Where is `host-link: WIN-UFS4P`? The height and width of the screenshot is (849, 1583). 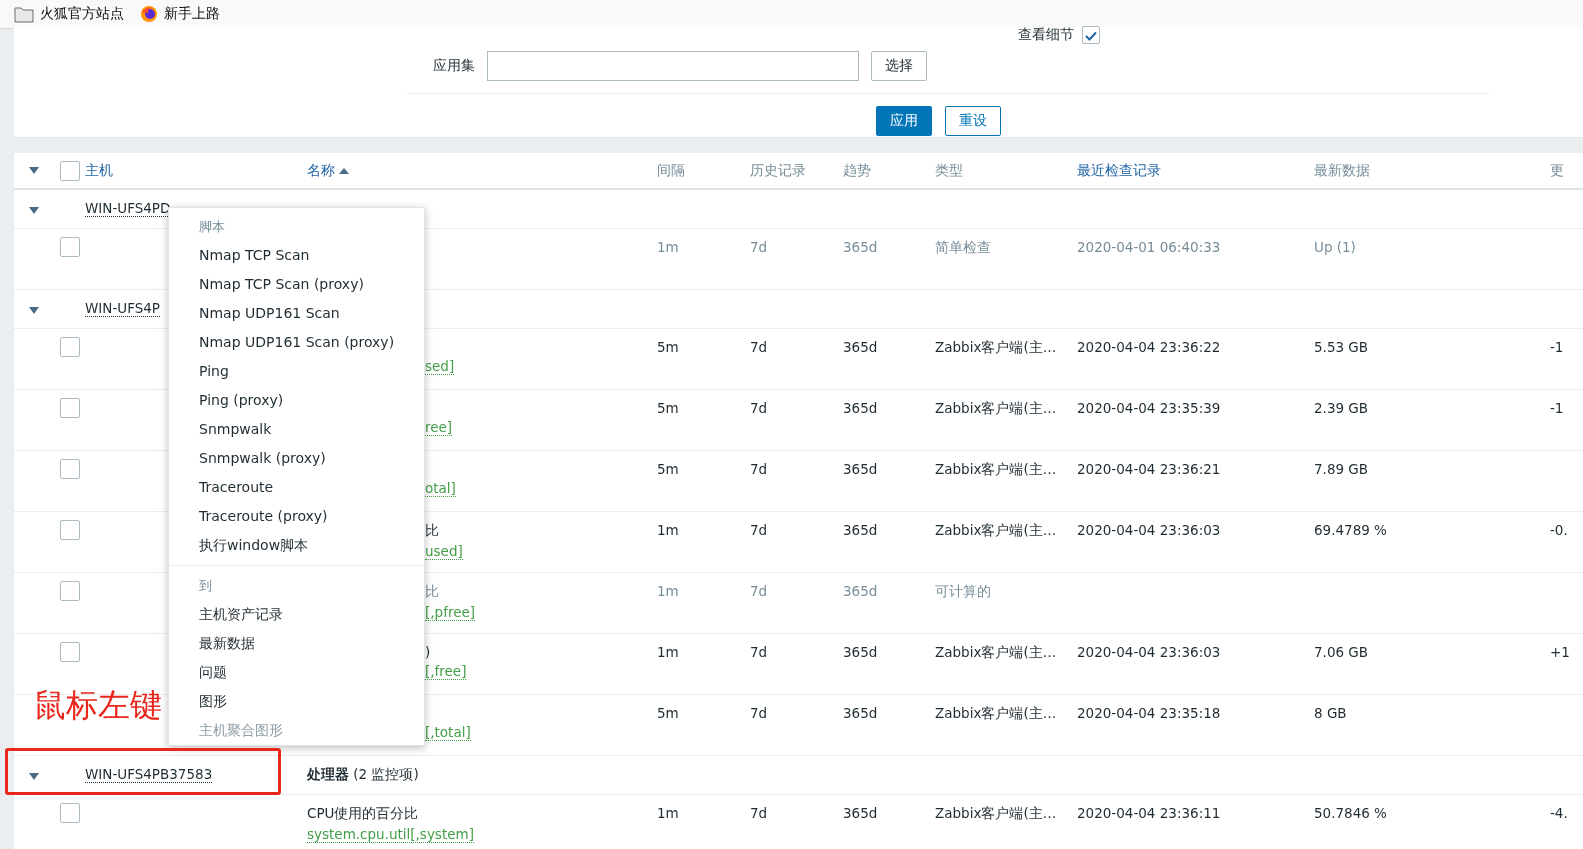
host-link: WIN-UFS4P is located at coordinates (122, 309).